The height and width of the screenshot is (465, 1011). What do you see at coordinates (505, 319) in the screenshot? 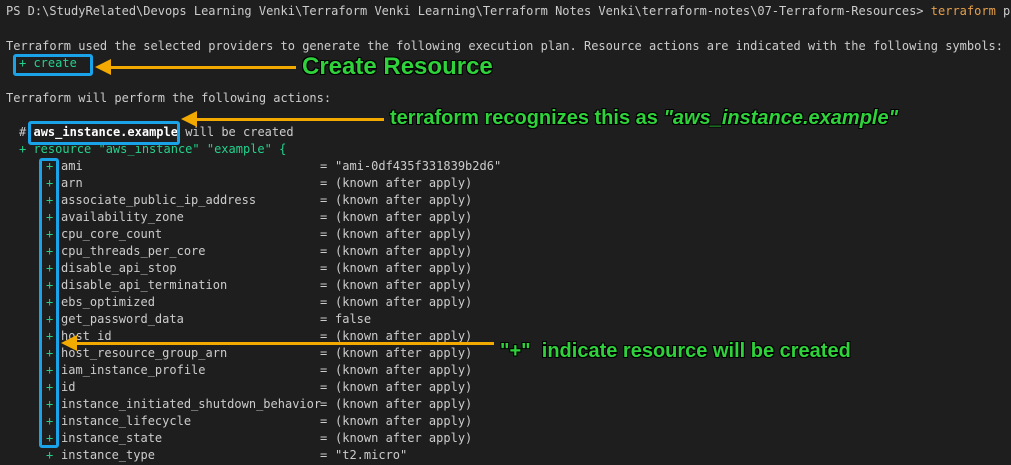
I see `attribute-row: + get_password_data = false` at bounding box center [505, 319].